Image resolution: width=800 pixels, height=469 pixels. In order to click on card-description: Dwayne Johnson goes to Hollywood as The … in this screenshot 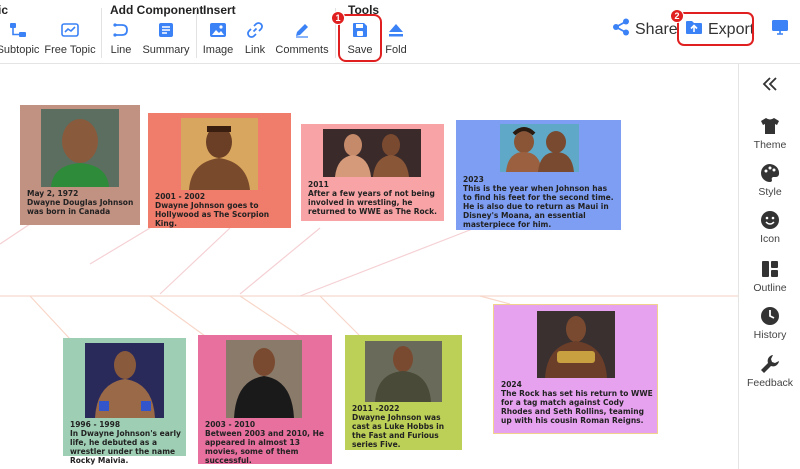, I will do `click(212, 214)`.